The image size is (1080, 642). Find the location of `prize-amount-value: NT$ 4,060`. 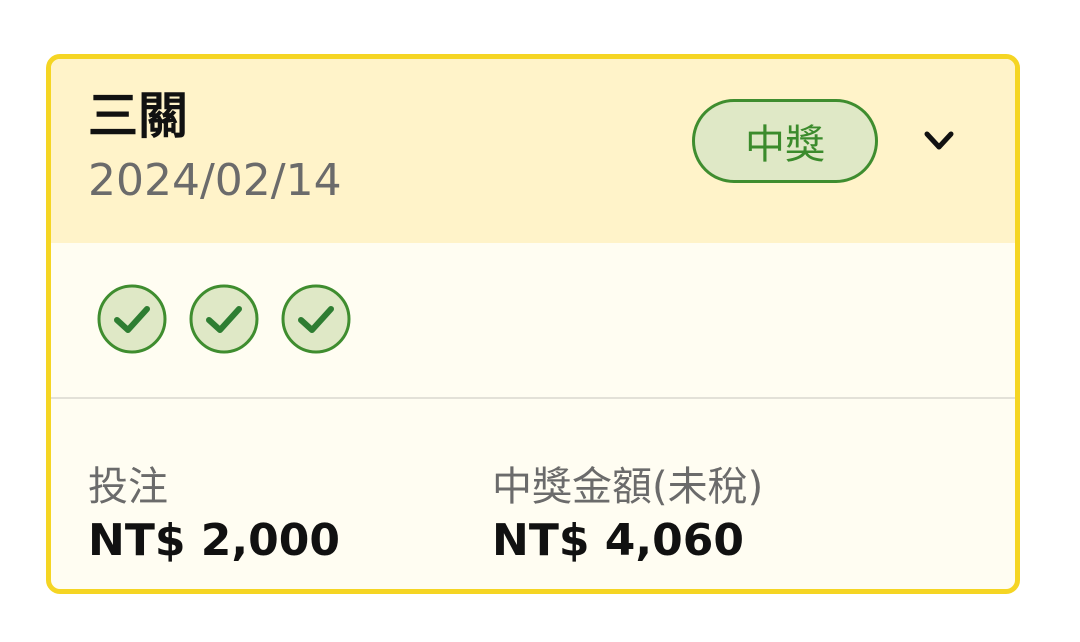

prize-amount-value: NT$ 4,060 is located at coordinates (618, 540).